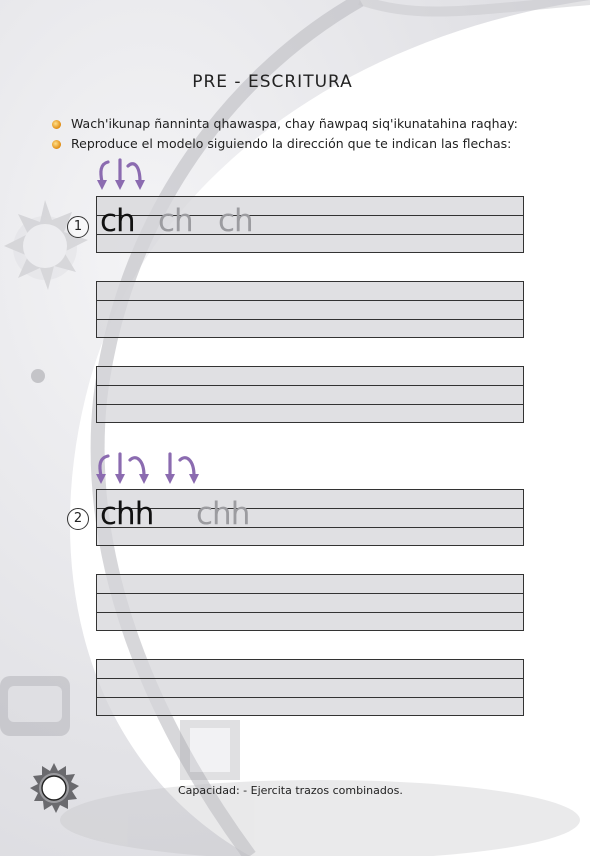  What do you see at coordinates (310, 687) in the screenshot?
I see `writing-band-2c` at bounding box center [310, 687].